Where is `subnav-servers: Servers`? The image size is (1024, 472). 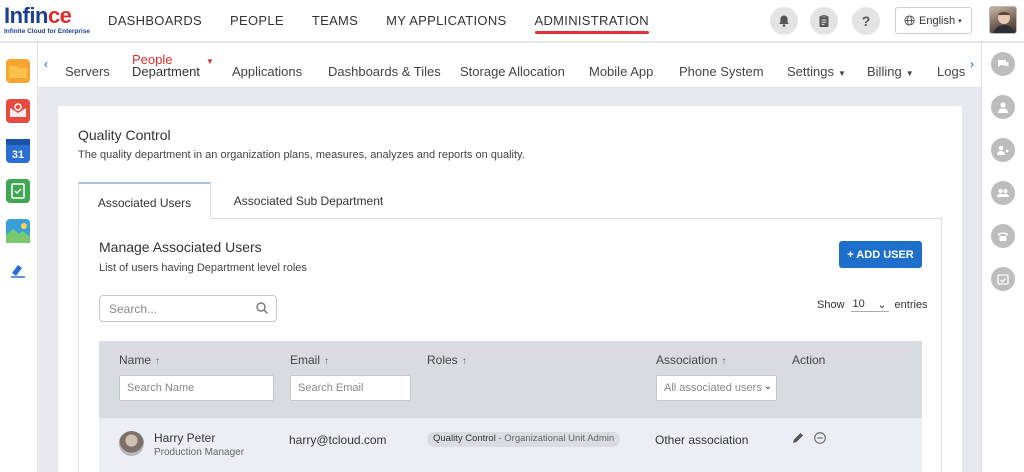
subnav-servers: Servers is located at coordinates (87, 71).